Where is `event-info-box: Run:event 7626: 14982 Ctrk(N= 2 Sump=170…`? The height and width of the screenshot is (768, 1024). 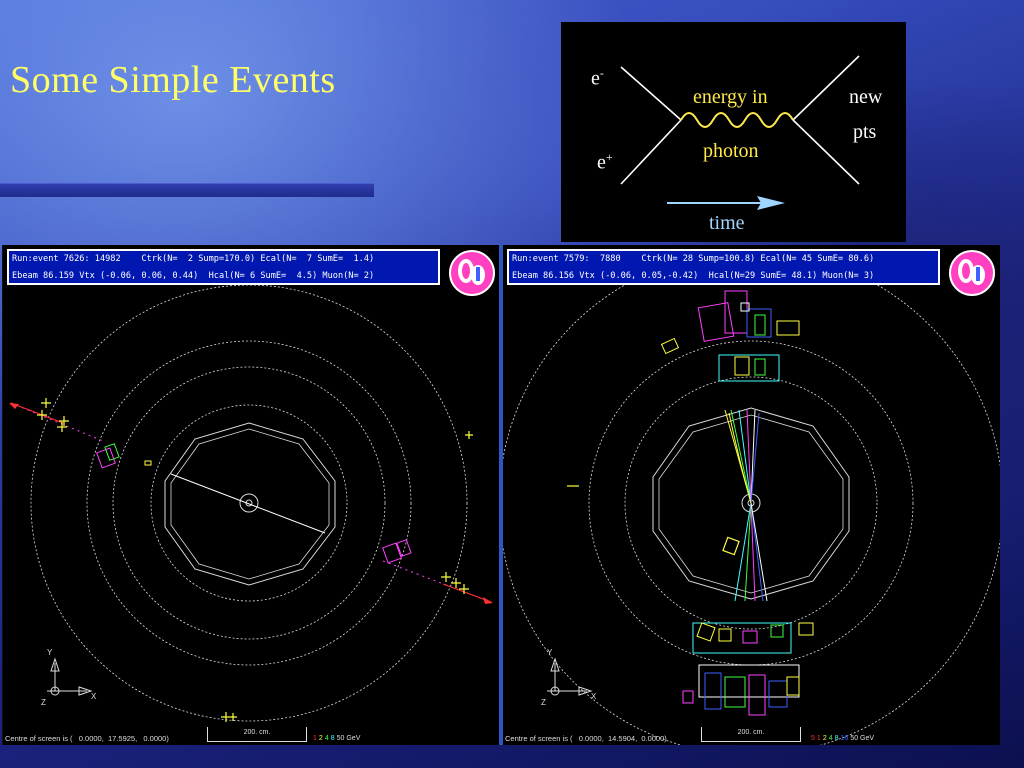 event-info-box: Run:event 7626: 14982 Ctrk(N= 2 Sump=170… is located at coordinates (223, 267).